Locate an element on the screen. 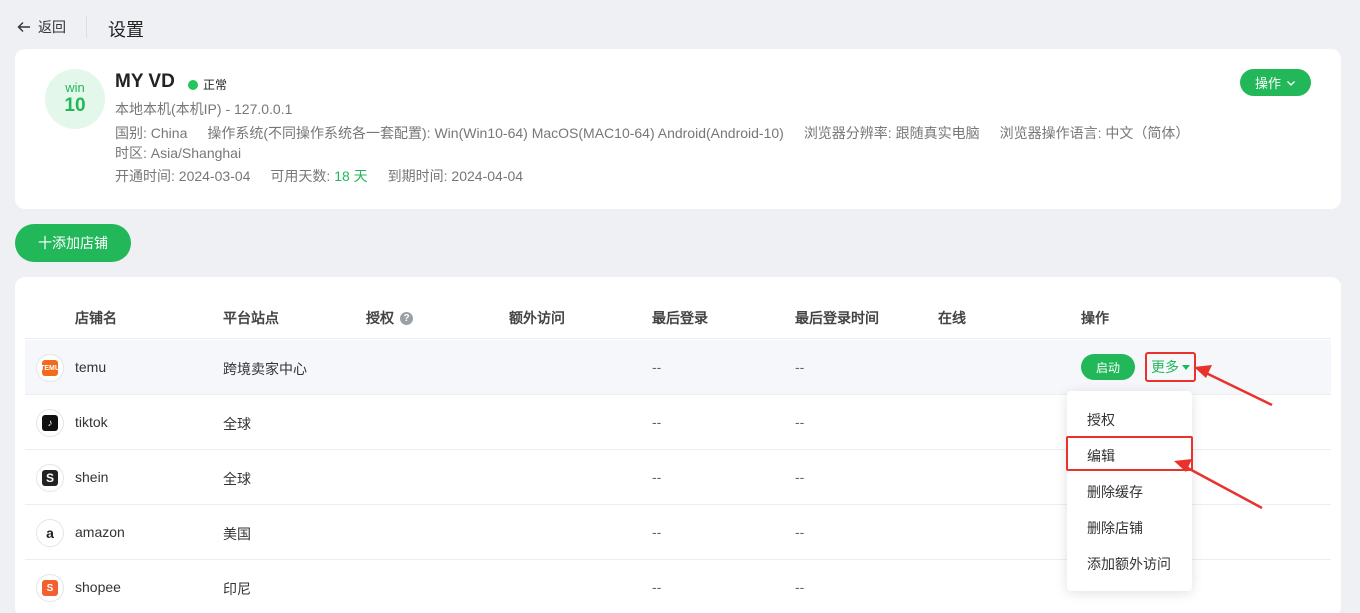 The width and height of the screenshot is (1360, 613). col-authorization-label: 授权 is located at coordinates (380, 318).